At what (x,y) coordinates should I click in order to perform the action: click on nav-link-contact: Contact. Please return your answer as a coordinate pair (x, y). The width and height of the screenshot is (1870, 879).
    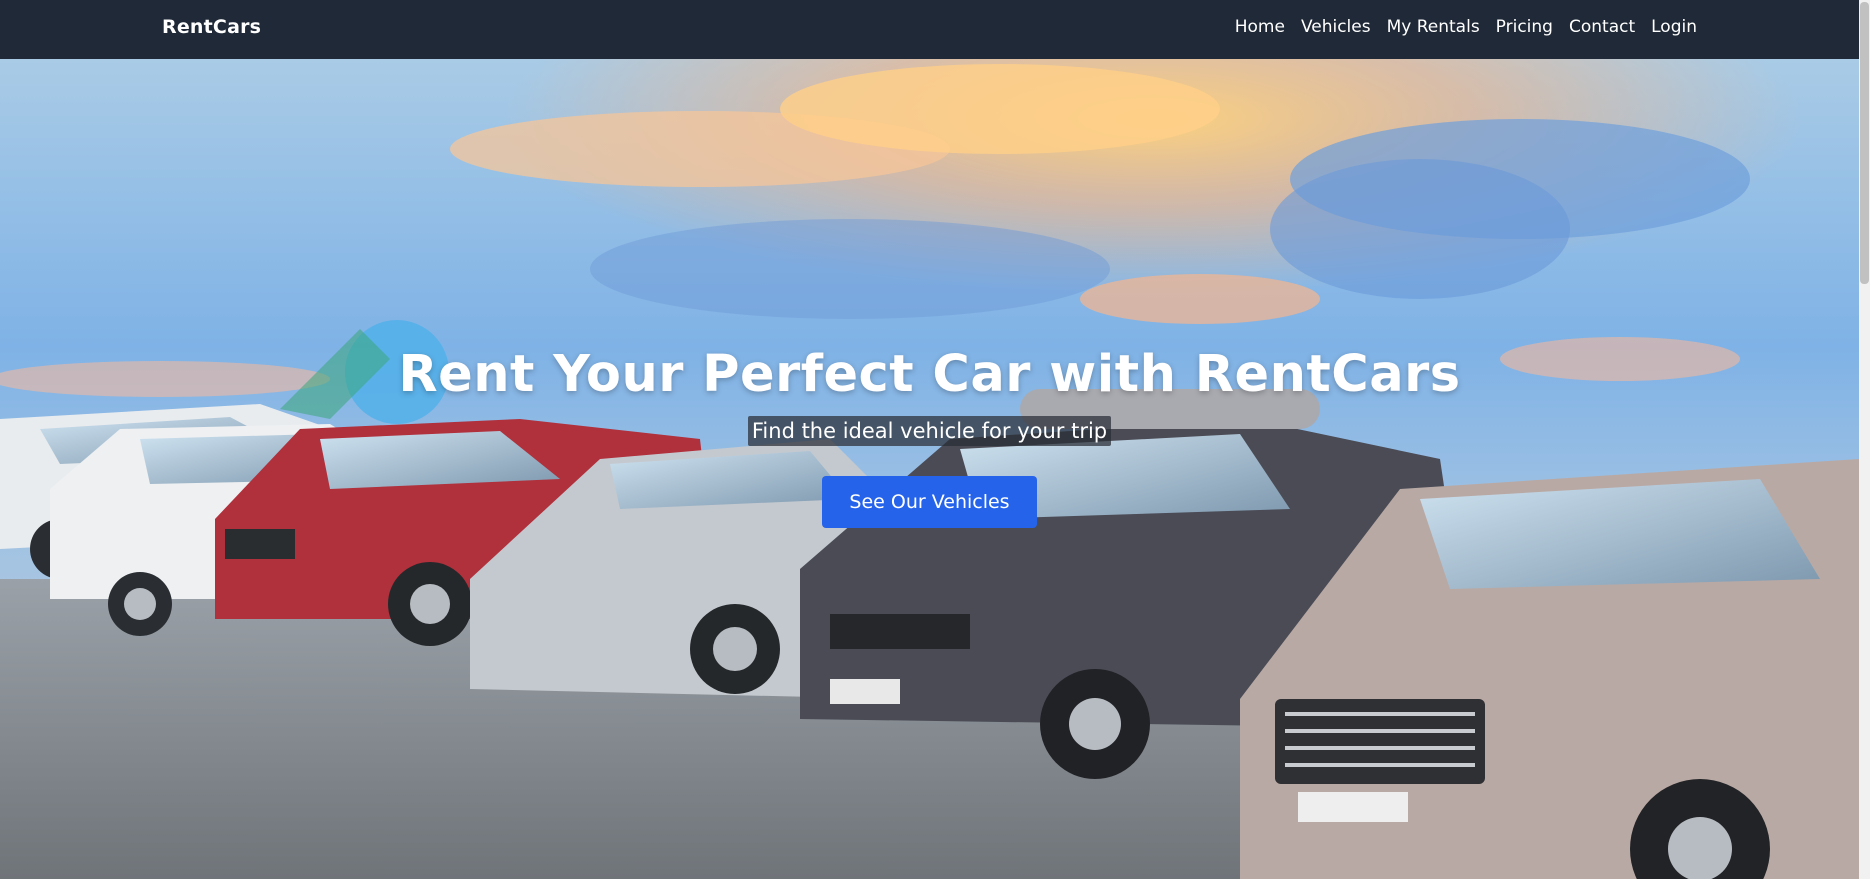
    Looking at the image, I should click on (1602, 27).